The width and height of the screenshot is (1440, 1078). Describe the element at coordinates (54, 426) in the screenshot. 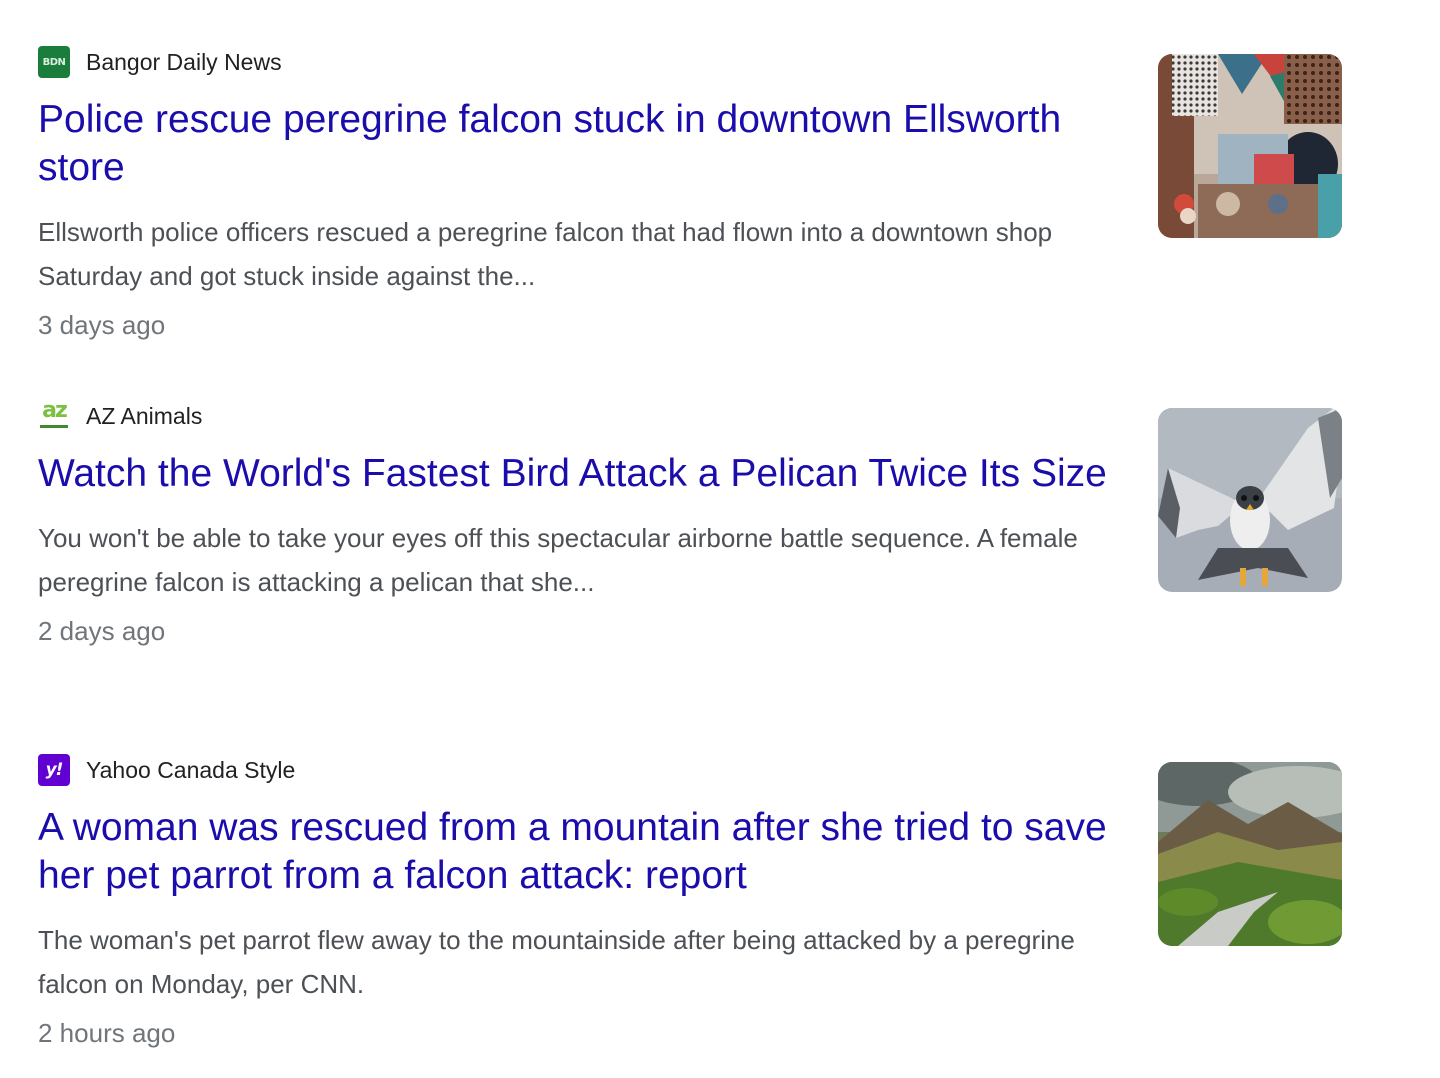

I see `favicon-underline` at that location.